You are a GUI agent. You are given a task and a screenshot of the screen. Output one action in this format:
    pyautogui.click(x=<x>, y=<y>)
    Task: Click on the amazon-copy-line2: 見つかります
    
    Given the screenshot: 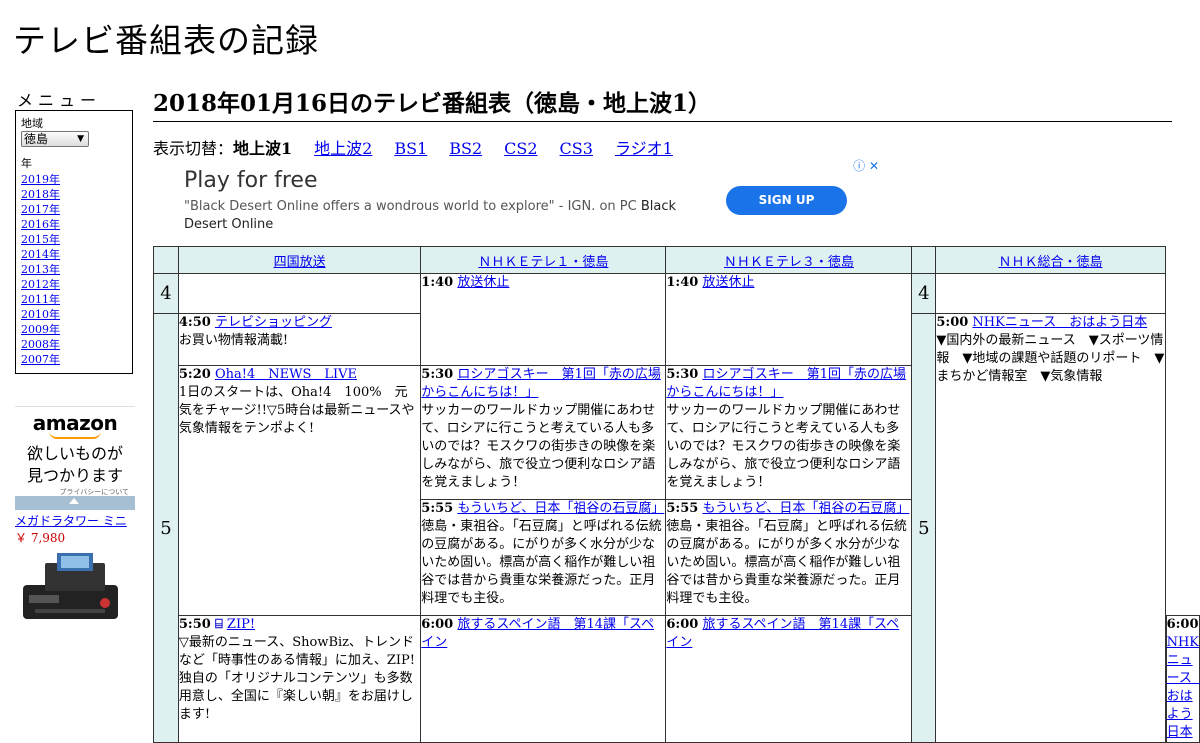 What is the action you would take?
    pyautogui.click(x=74, y=475)
    